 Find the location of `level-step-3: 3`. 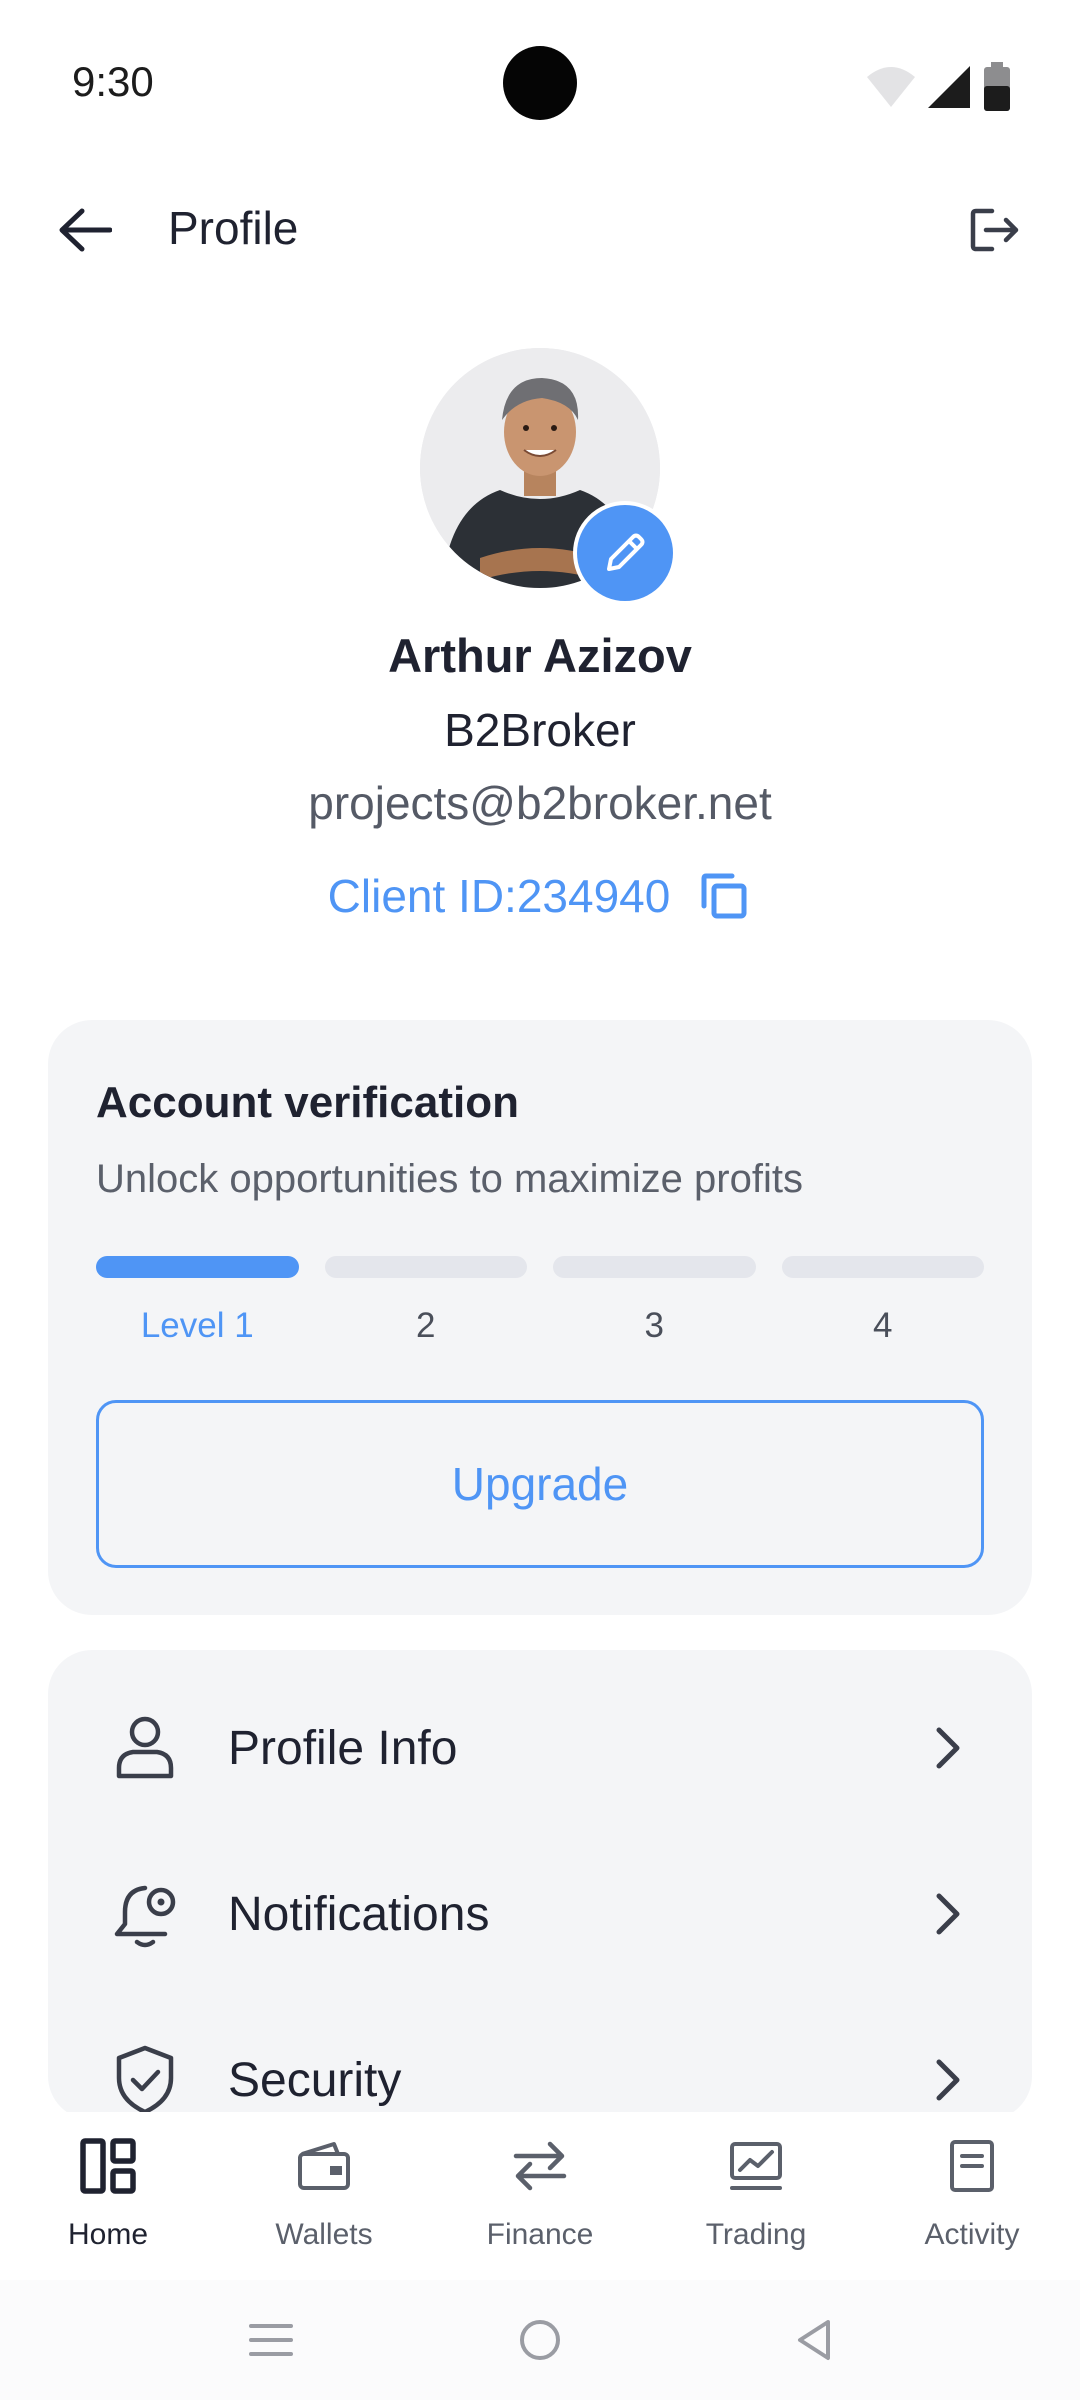

level-step-3: 3 is located at coordinates (654, 1301).